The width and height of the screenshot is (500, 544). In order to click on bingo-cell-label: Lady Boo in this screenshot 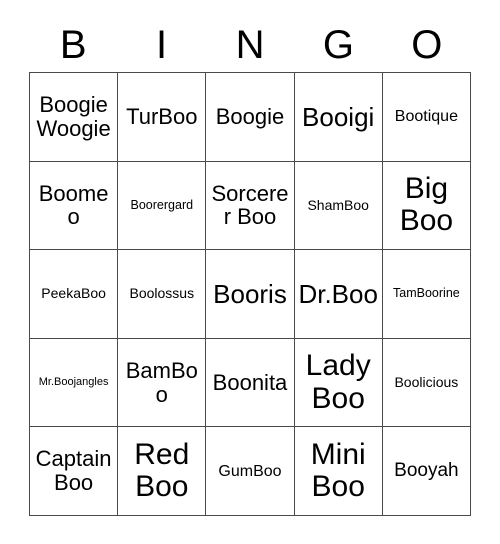, I will do `click(338, 382)`.